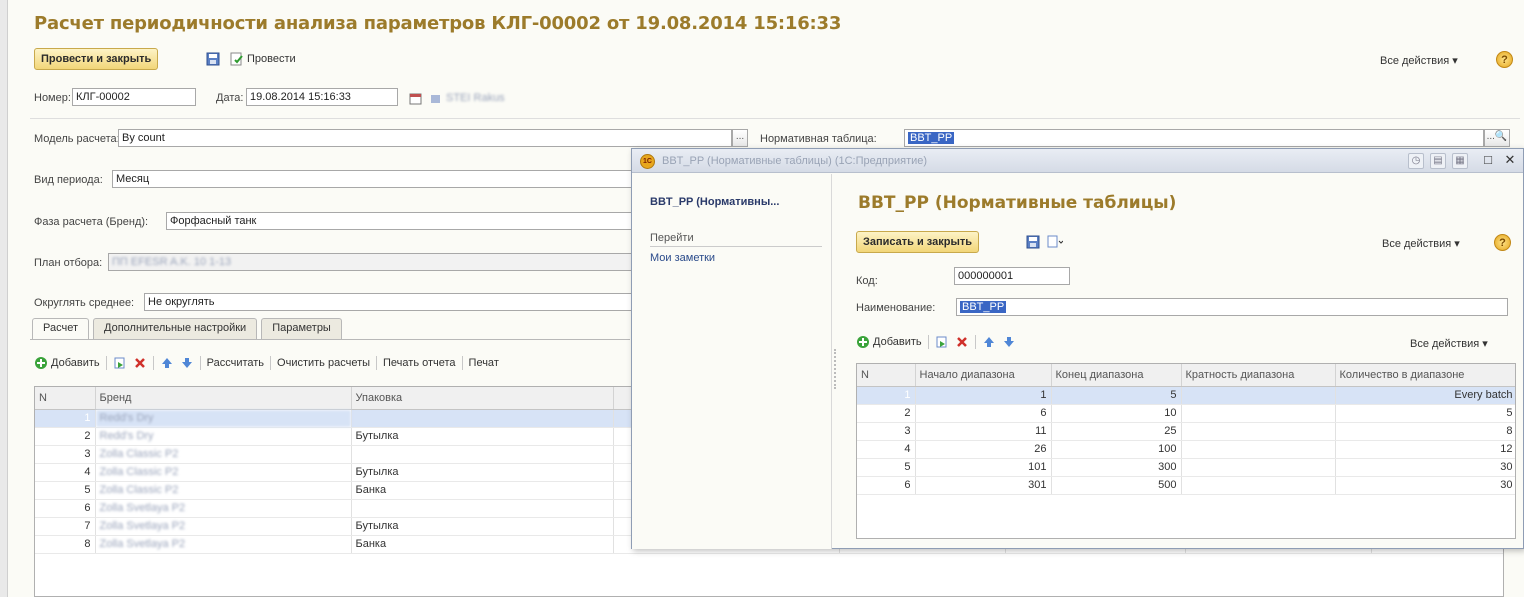 The height and width of the screenshot is (597, 1524). I want to click on post-button: Провести, so click(263, 59).